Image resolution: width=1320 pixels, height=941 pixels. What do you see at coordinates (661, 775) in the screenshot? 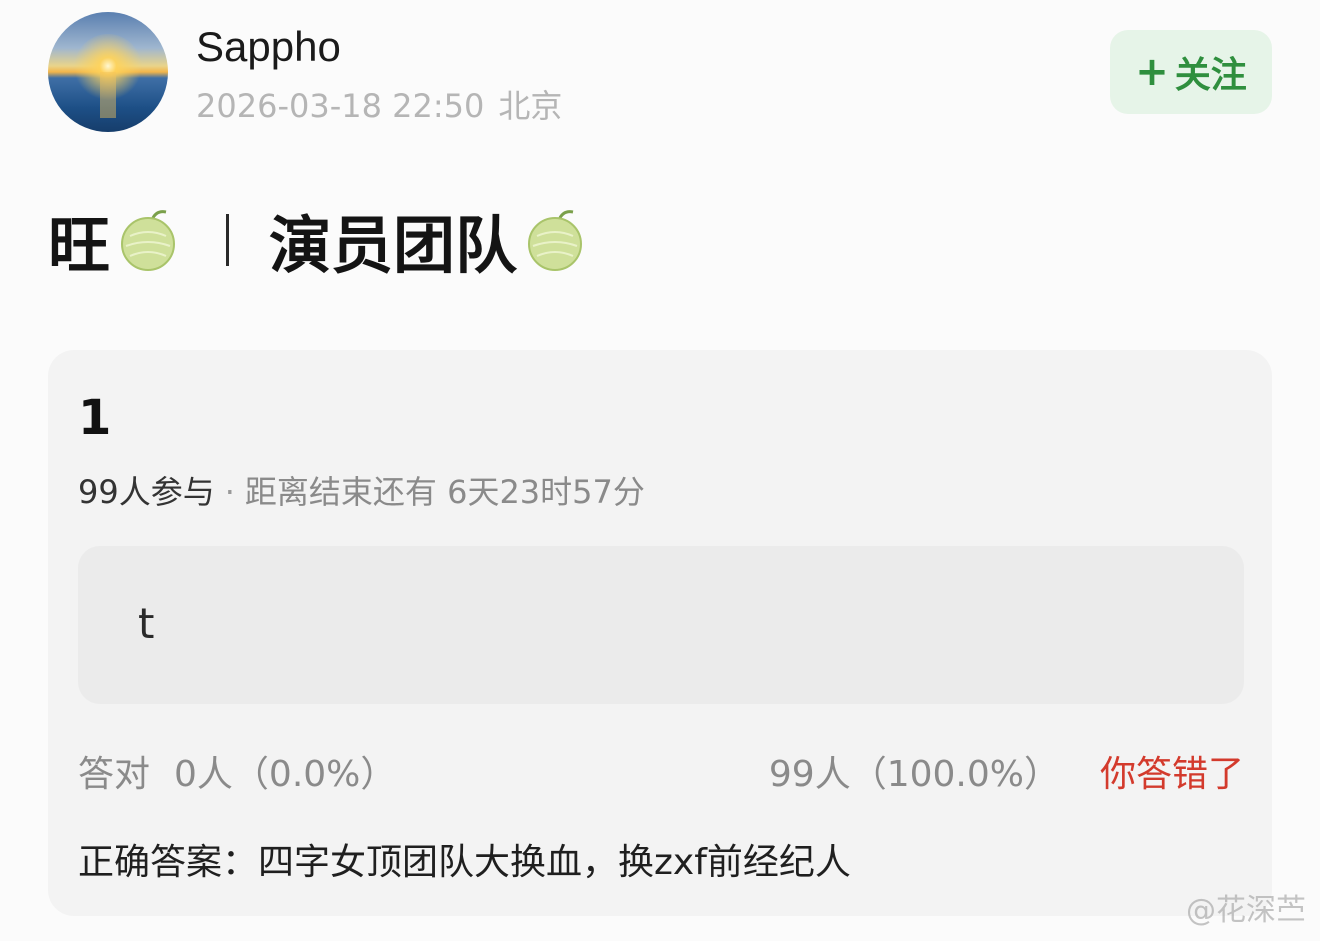
I see `quiz-stats: 答对 0人（0.0%） 99人（100.0%） 你答错了` at bounding box center [661, 775].